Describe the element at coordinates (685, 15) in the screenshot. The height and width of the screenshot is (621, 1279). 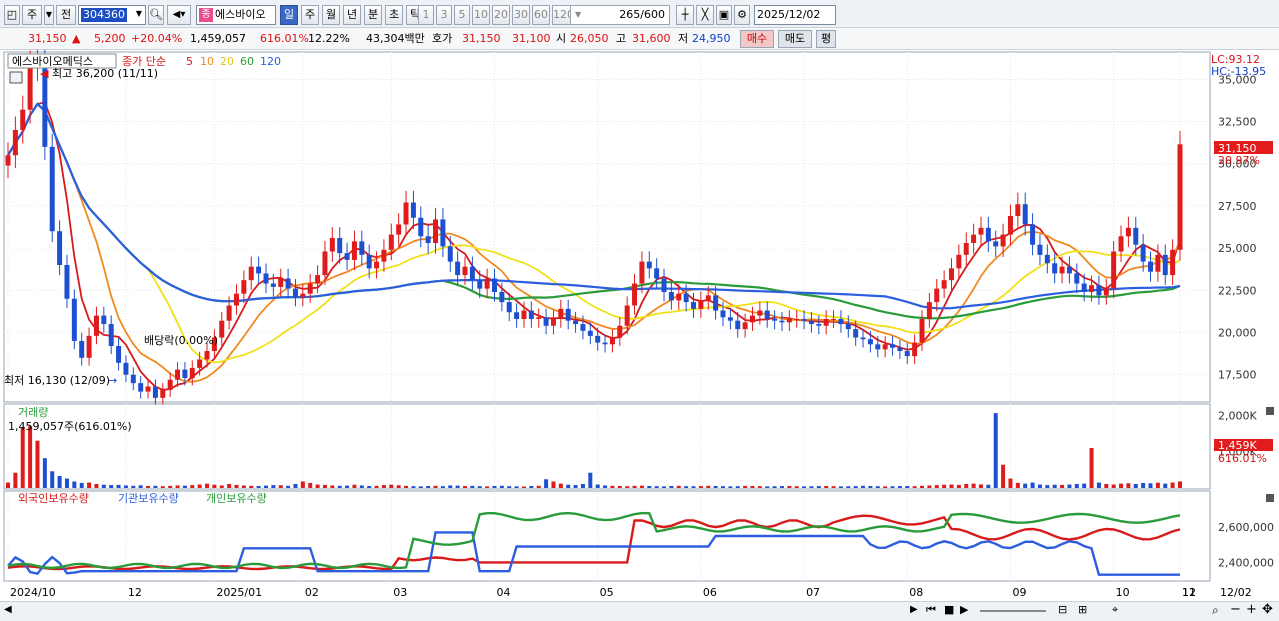
I see `candle-icon: ┼` at that location.